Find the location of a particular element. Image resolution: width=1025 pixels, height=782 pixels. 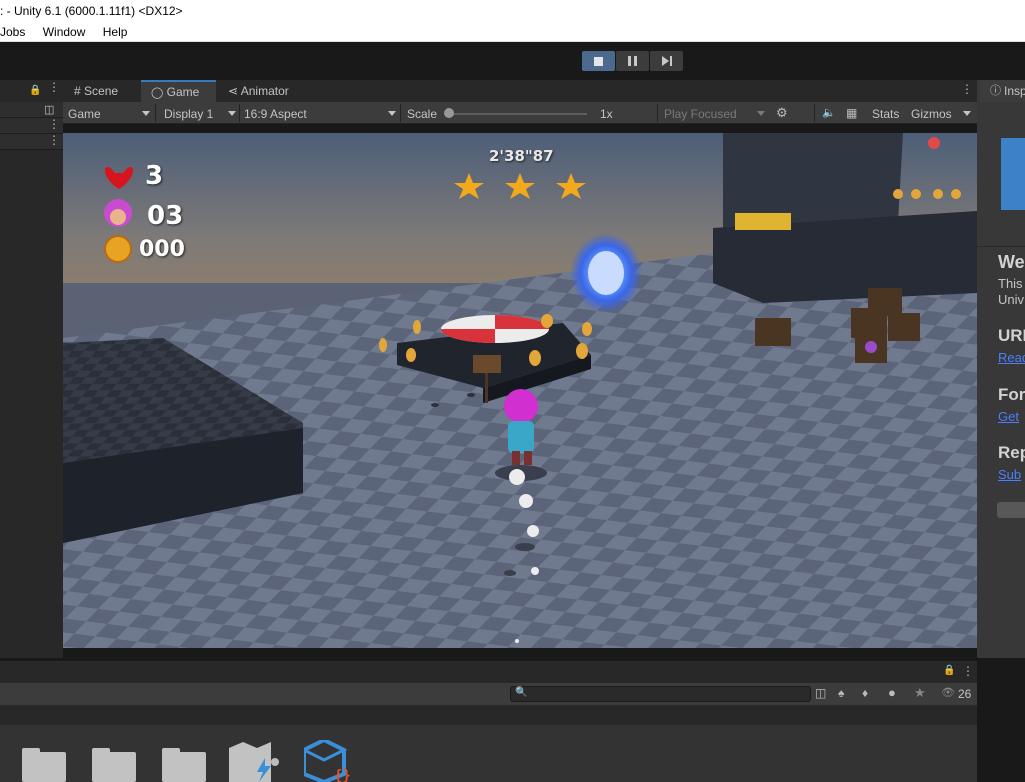

play-mode-dropdown: Play Focused is located at coordinates (700, 114).